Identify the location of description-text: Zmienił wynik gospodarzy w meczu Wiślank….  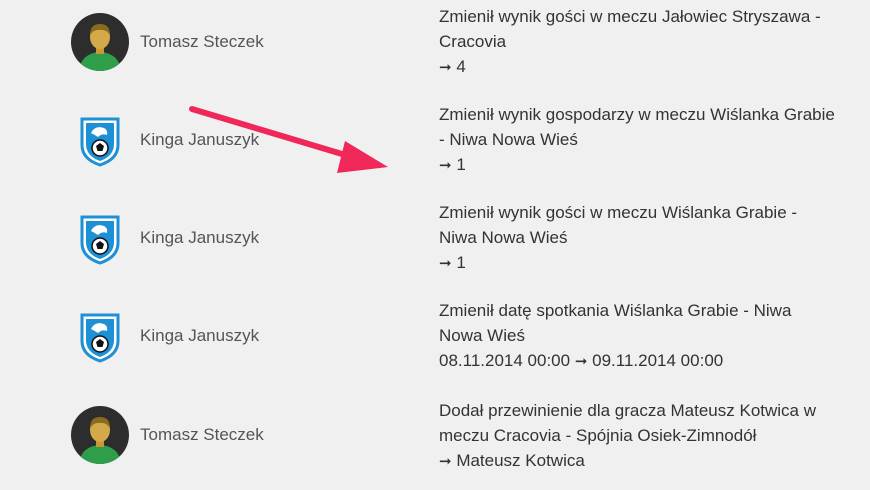
(637, 127).